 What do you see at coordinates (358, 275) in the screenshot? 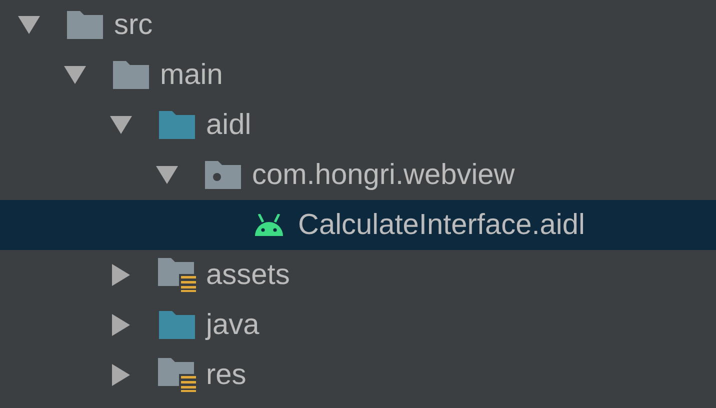
I see `tree-item: assets` at bounding box center [358, 275].